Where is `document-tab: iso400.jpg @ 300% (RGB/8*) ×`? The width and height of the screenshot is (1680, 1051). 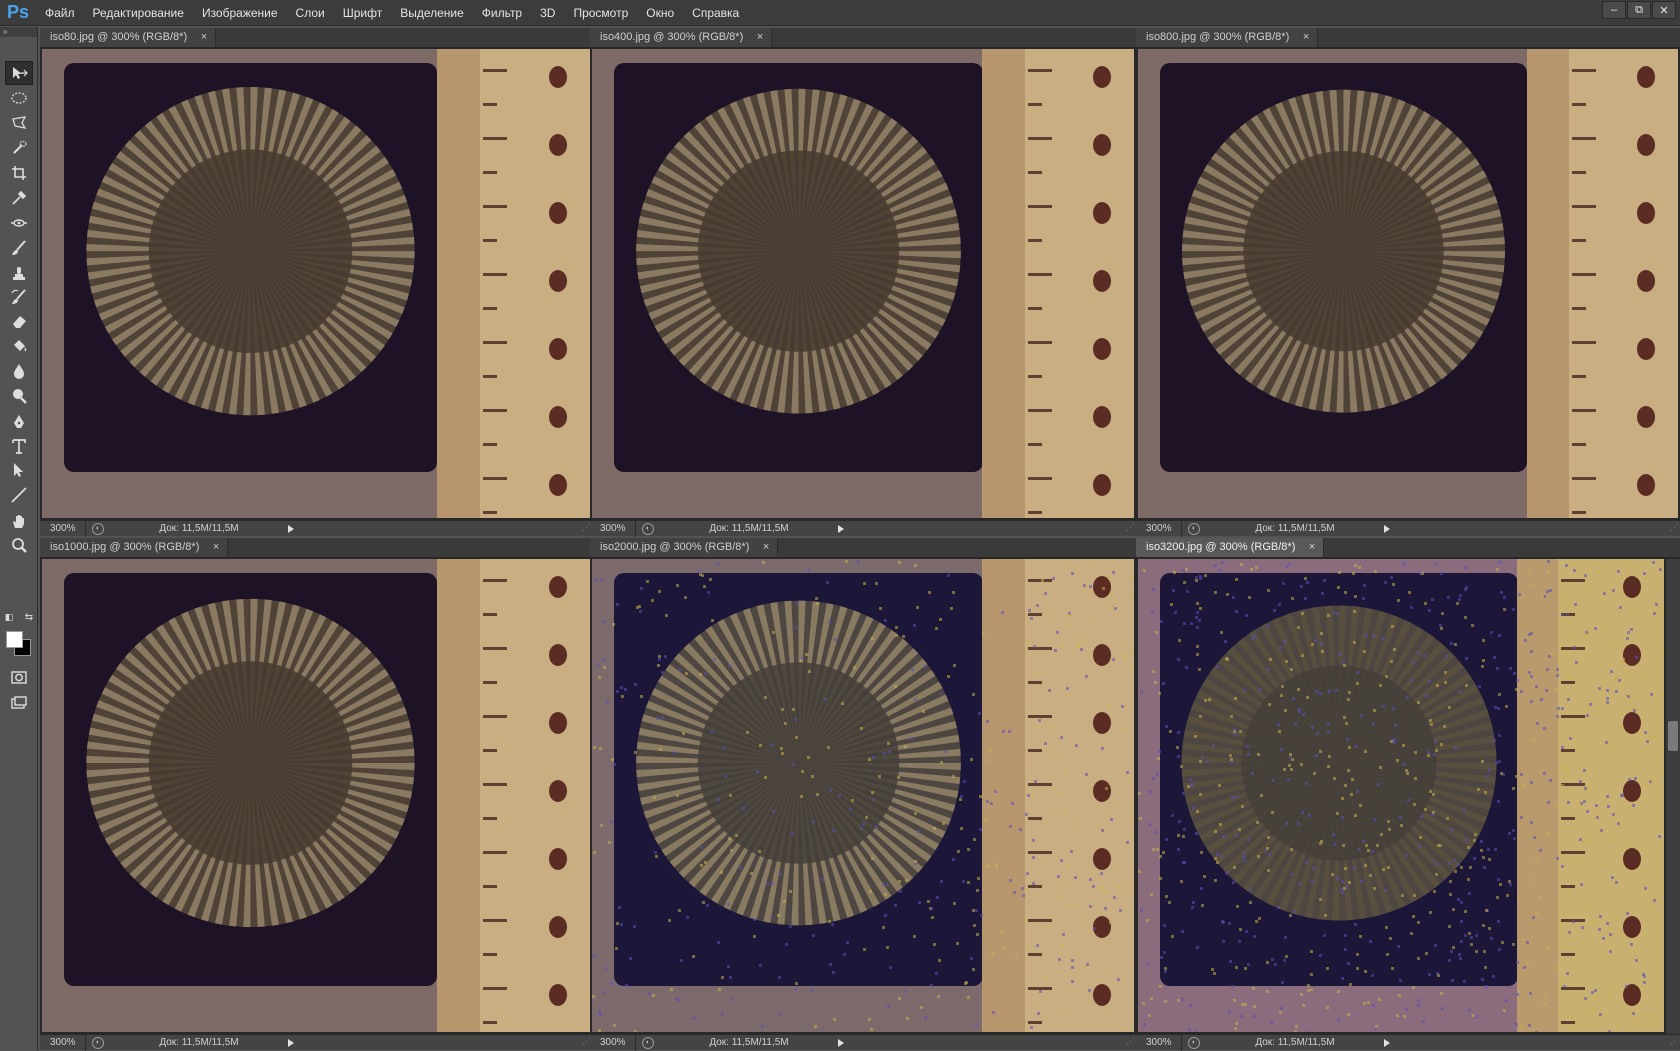 document-tab: iso400.jpg @ 300% (RGB/8*) × is located at coordinates (681, 37).